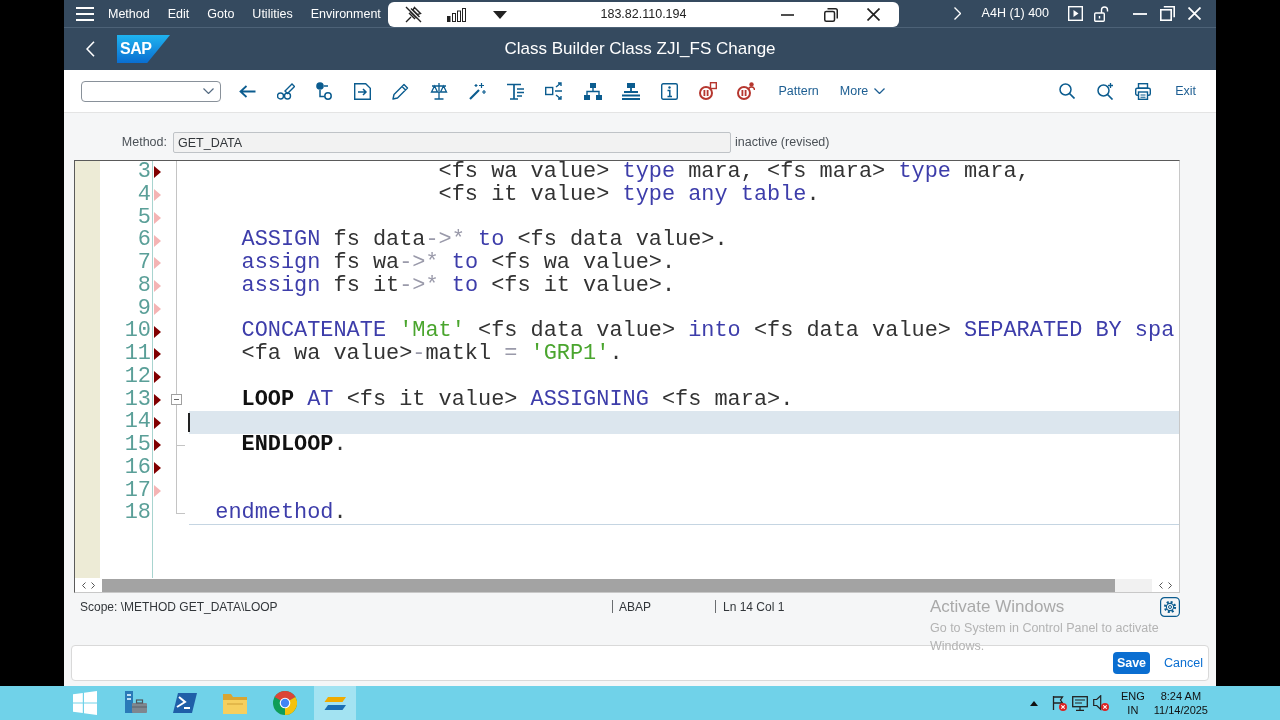 Image resolution: width=1280 pixels, height=720 pixels. What do you see at coordinates (669, 91) in the screenshot?
I see `info-icon` at bounding box center [669, 91].